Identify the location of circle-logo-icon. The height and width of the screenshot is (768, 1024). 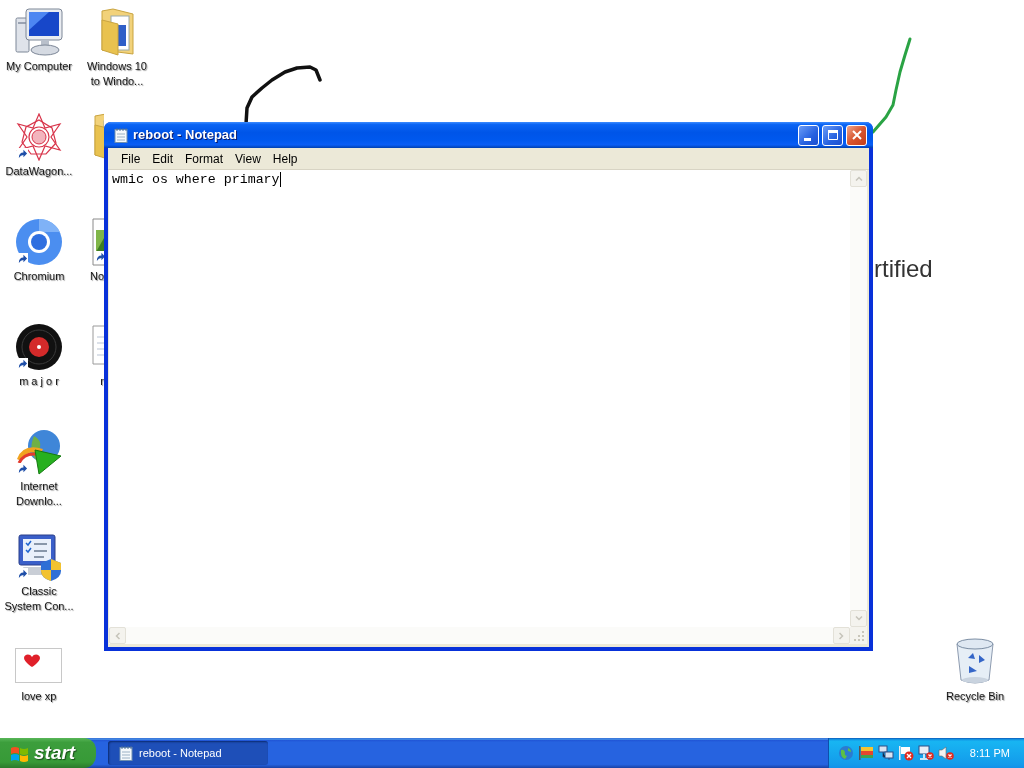
(39, 242).